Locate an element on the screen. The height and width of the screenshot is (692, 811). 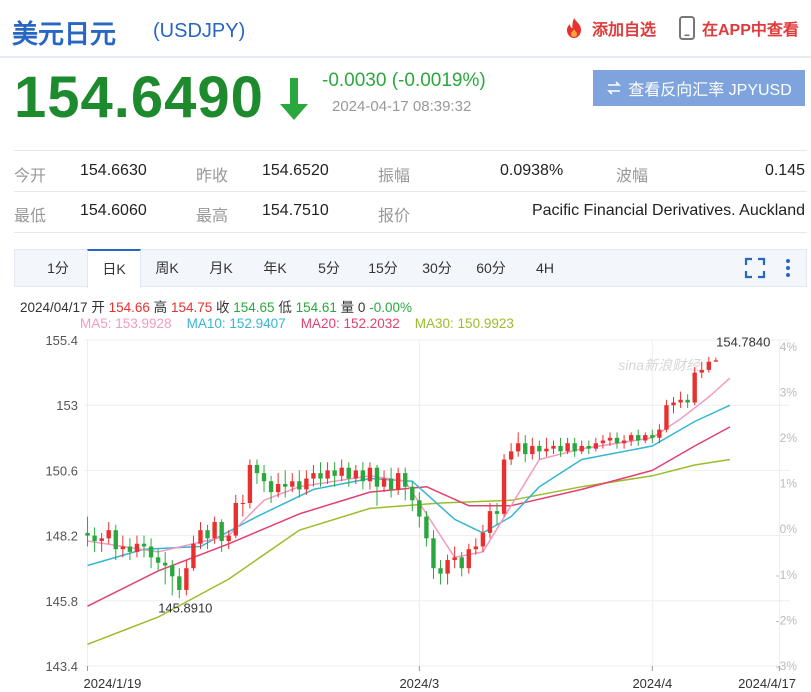
right-percent-label: 1% is located at coordinates (789, 484).